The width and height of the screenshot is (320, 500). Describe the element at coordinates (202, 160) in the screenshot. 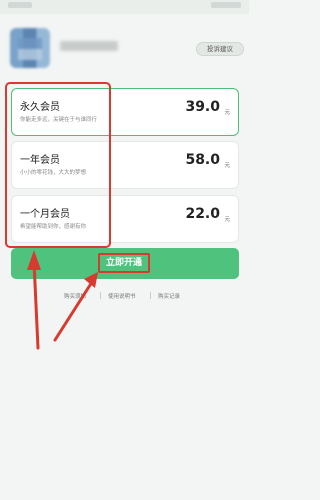

I see `plan-price: 58.0` at that location.